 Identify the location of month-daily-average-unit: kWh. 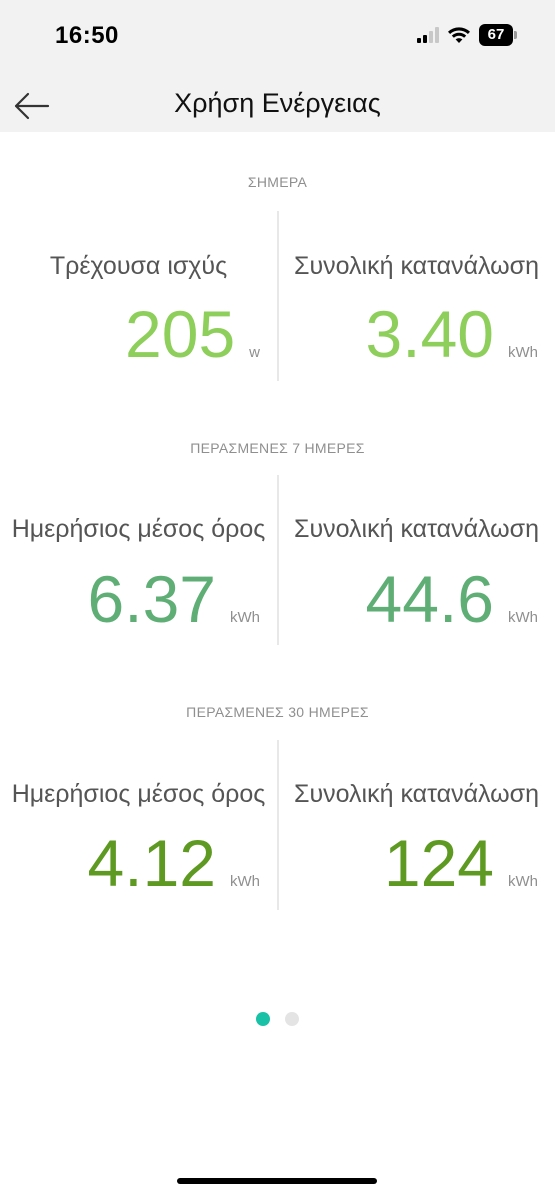
(245, 881).